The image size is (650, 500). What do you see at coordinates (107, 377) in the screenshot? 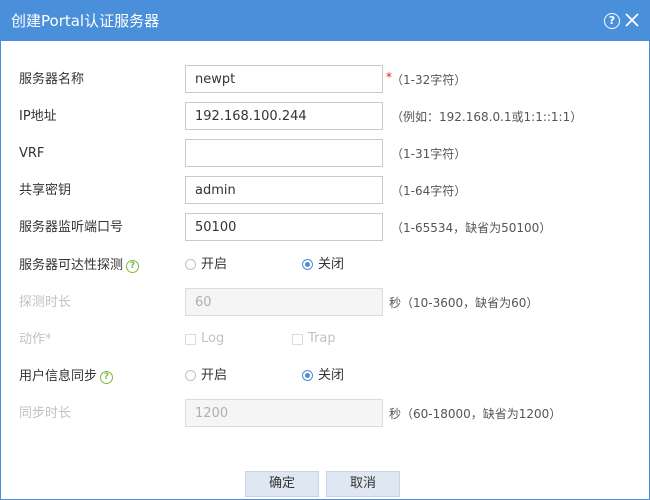
I see `user-sync-help-icon: ?` at bounding box center [107, 377].